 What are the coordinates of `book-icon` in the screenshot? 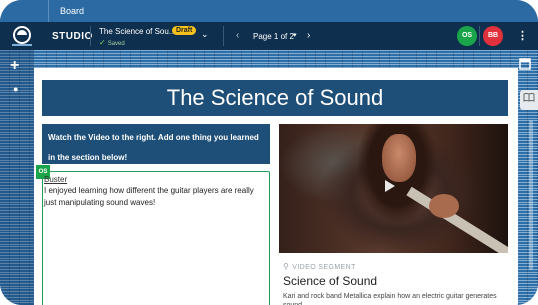 It's located at (529, 100).